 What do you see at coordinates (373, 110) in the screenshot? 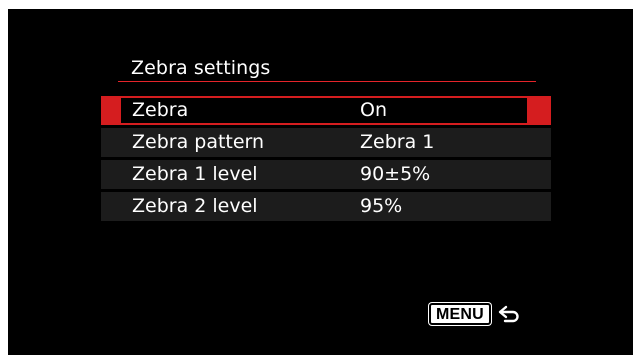
I see `menu-item-value: On` at bounding box center [373, 110].